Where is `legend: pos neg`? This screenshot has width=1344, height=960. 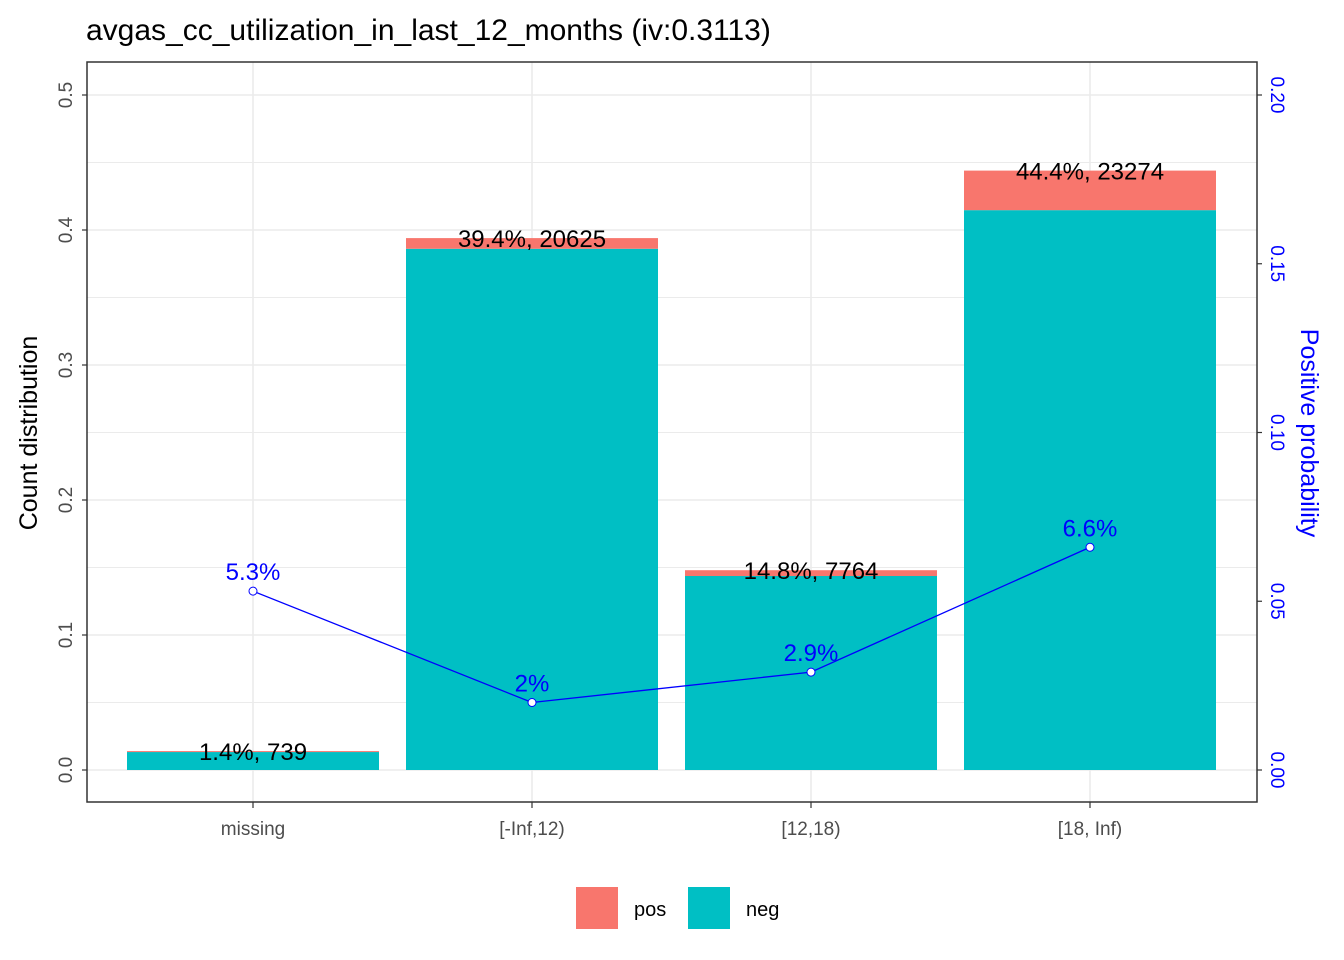
legend: pos neg is located at coordinates (677, 908).